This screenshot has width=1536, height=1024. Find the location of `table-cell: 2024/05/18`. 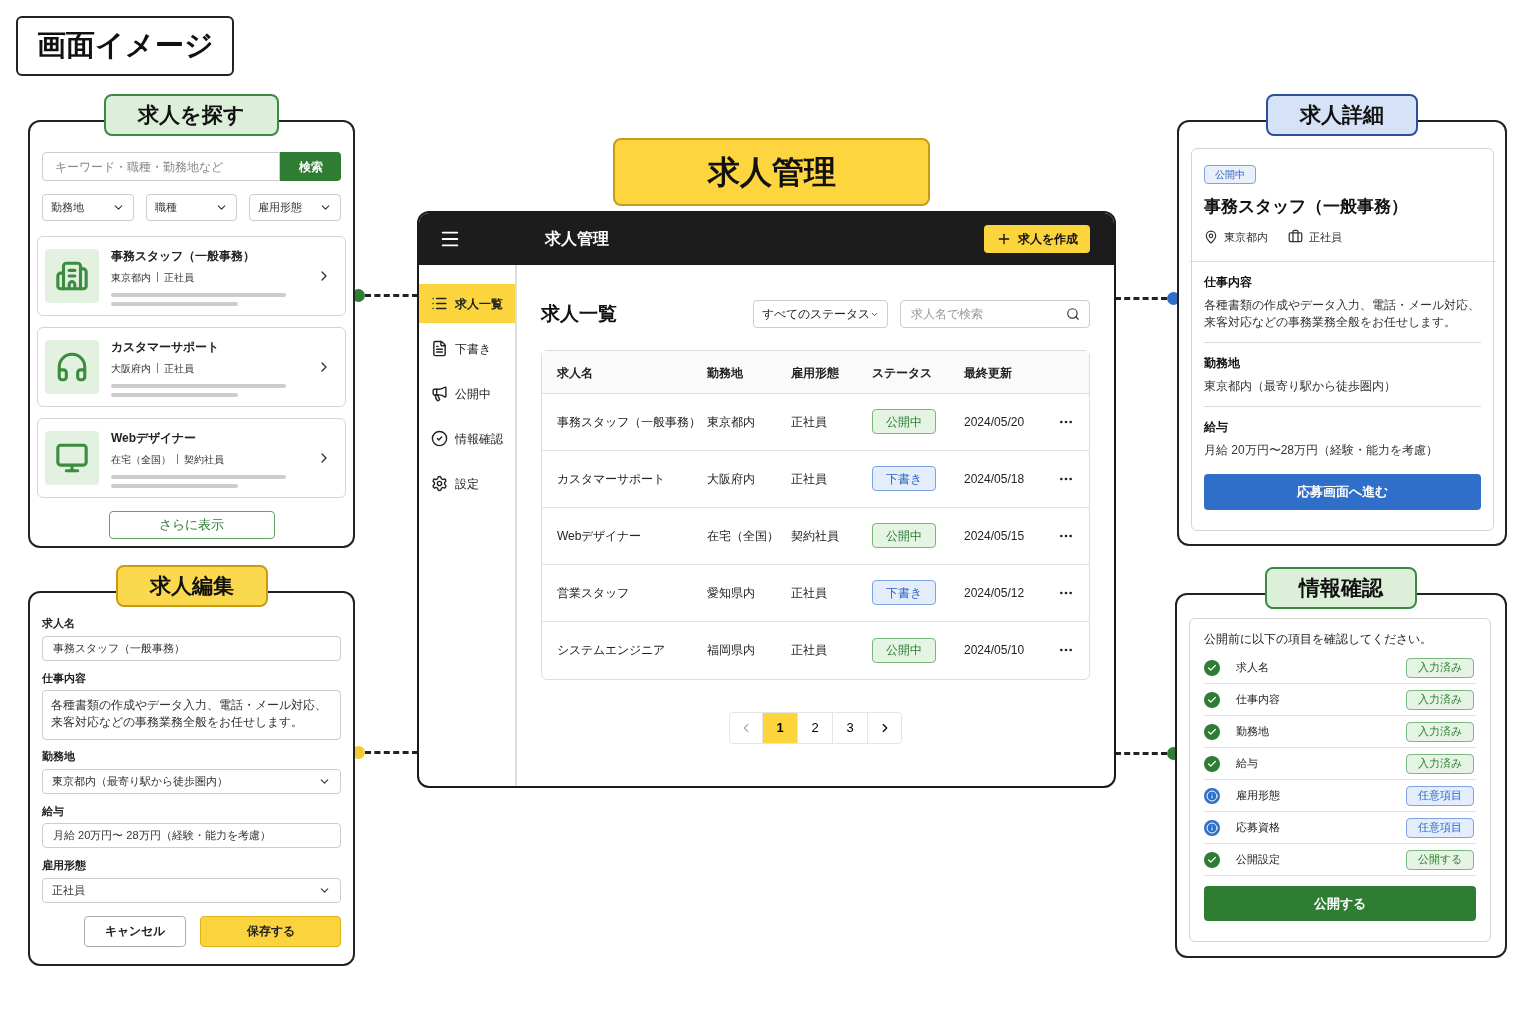

table-cell: 2024/05/18 is located at coordinates (994, 478).